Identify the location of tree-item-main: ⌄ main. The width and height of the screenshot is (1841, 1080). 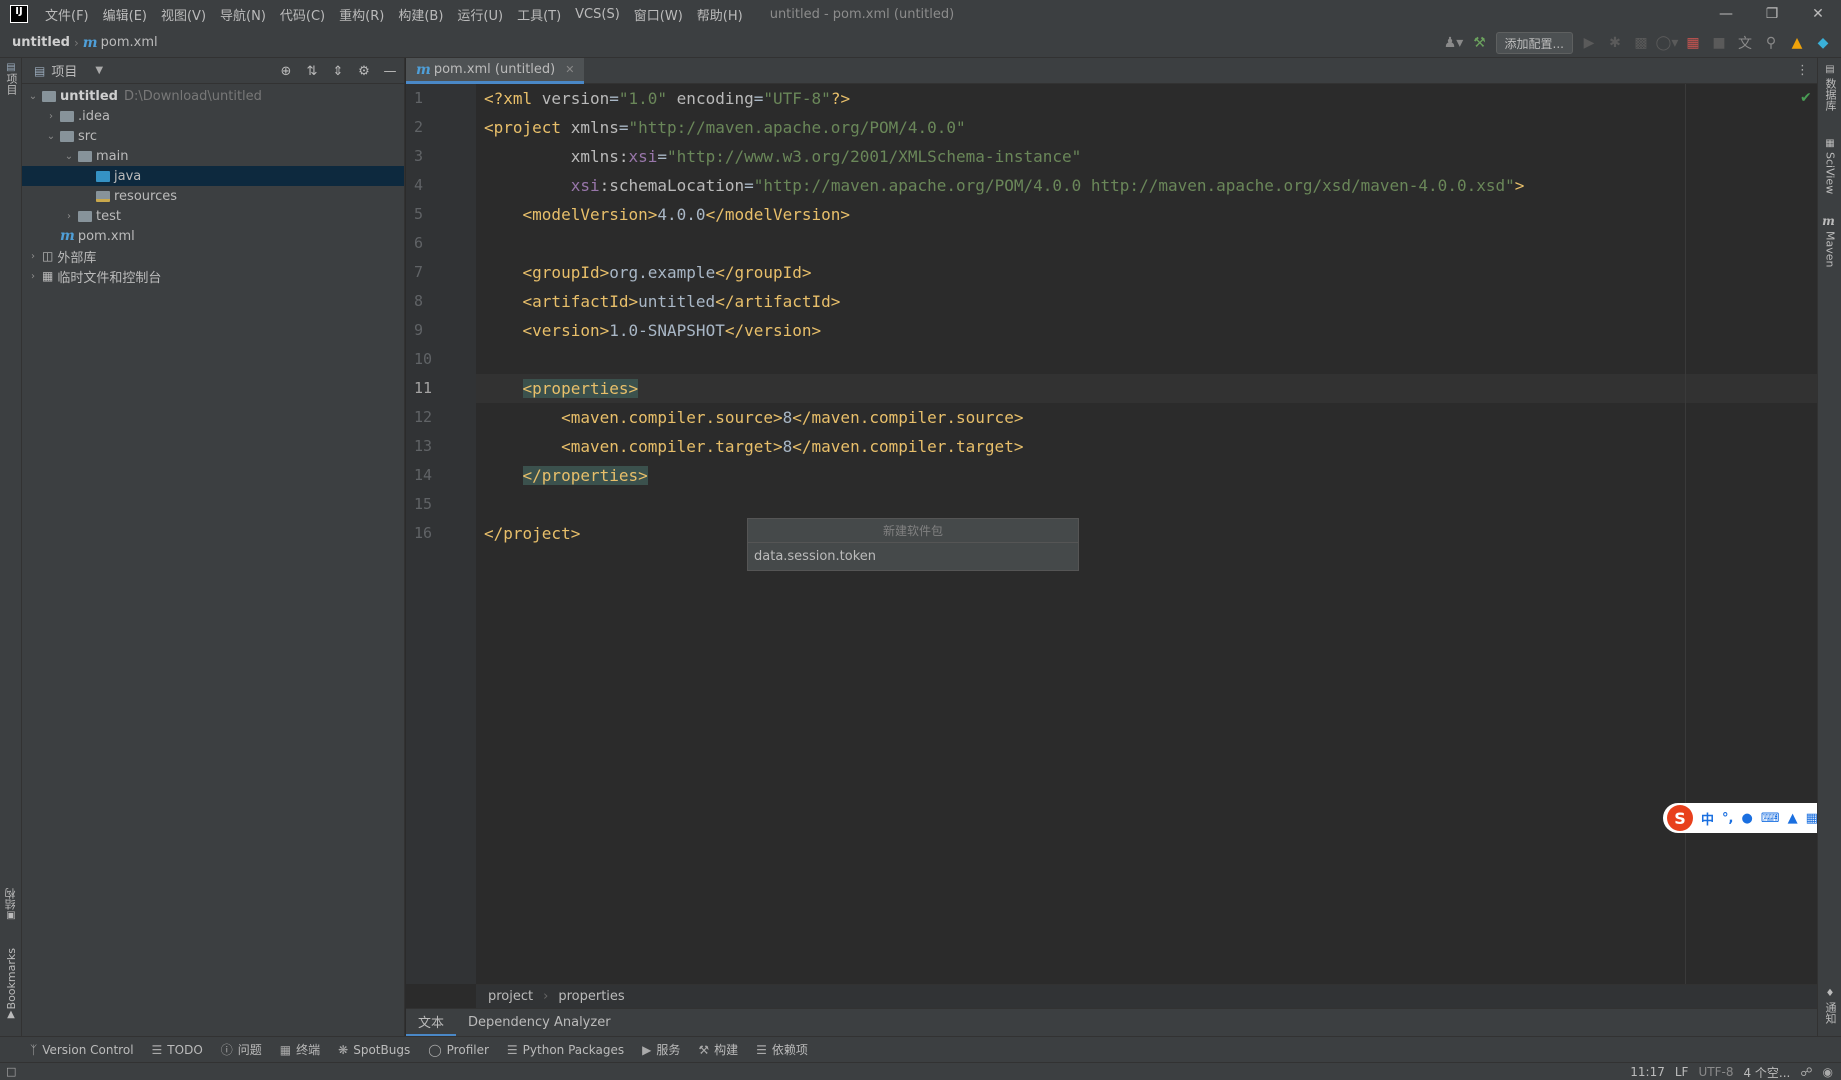
(213, 156).